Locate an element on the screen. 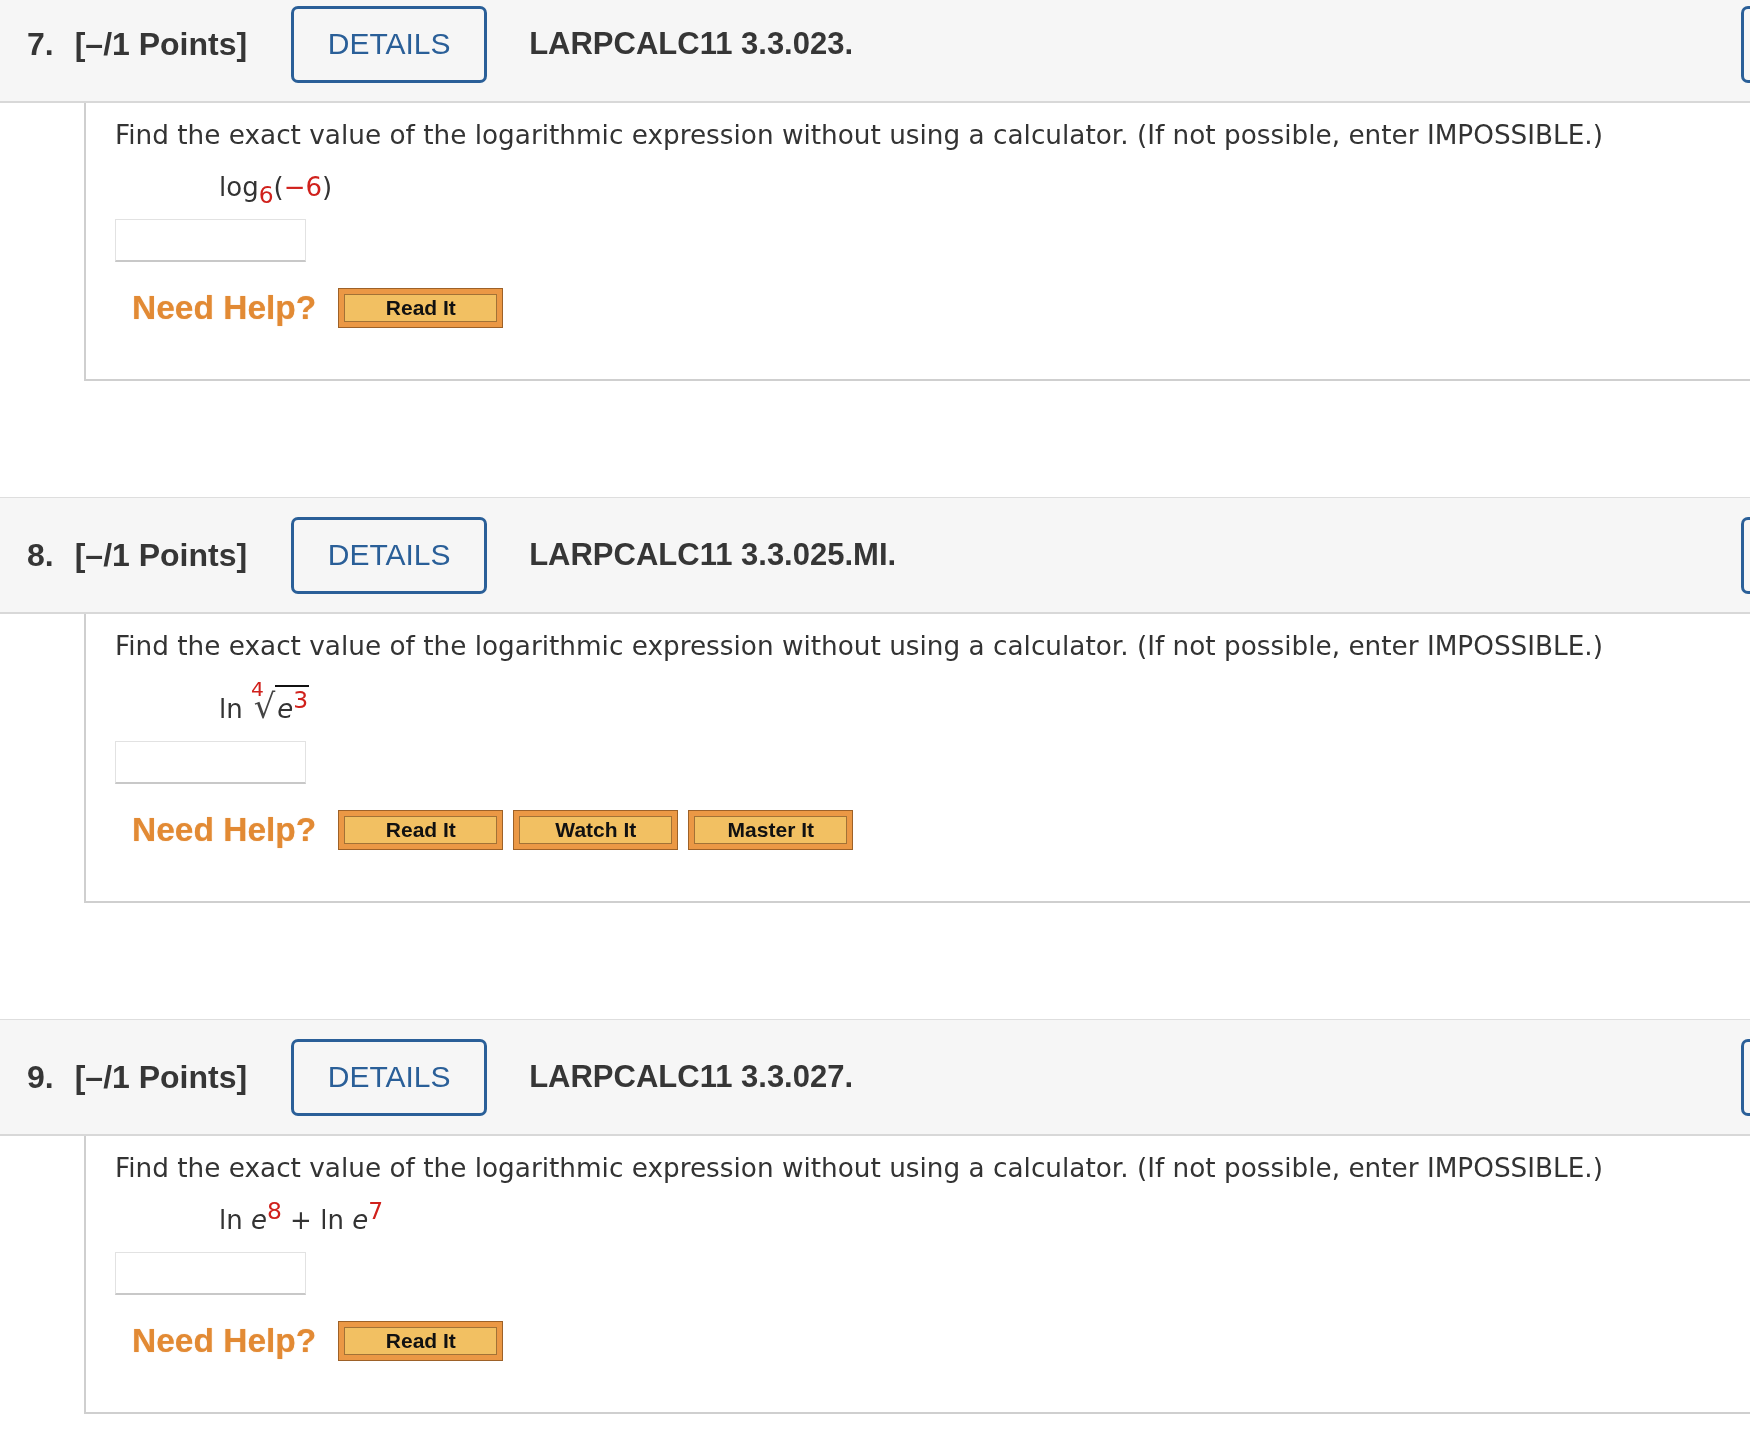 This screenshot has width=1750, height=1446. math-expression: ln e$^{8}$ + ln e$^{7}$ is located at coordinates (301, 1219).